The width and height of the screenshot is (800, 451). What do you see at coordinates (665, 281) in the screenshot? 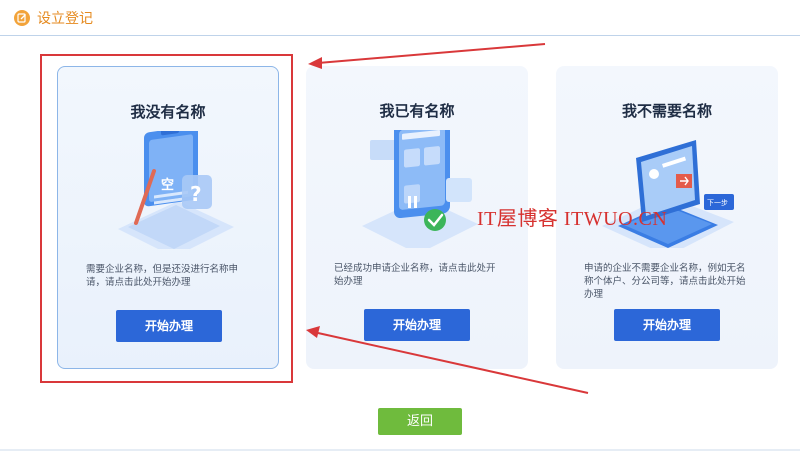
I see `card-description: 申请的企业不需要企业名称，例如无名称个体户、分公司等，请点击此处开始办理` at bounding box center [665, 281].